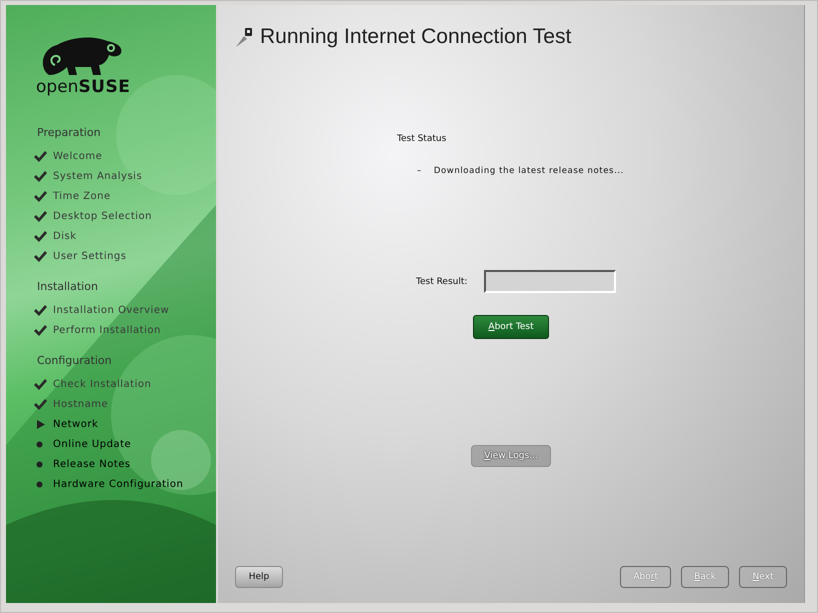 The image size is (818, 613). What do you see at coordinates (416, 37) in the screenshot?
I see `page-title: Running Internet Connection Test` at bounding box center [416, 37].